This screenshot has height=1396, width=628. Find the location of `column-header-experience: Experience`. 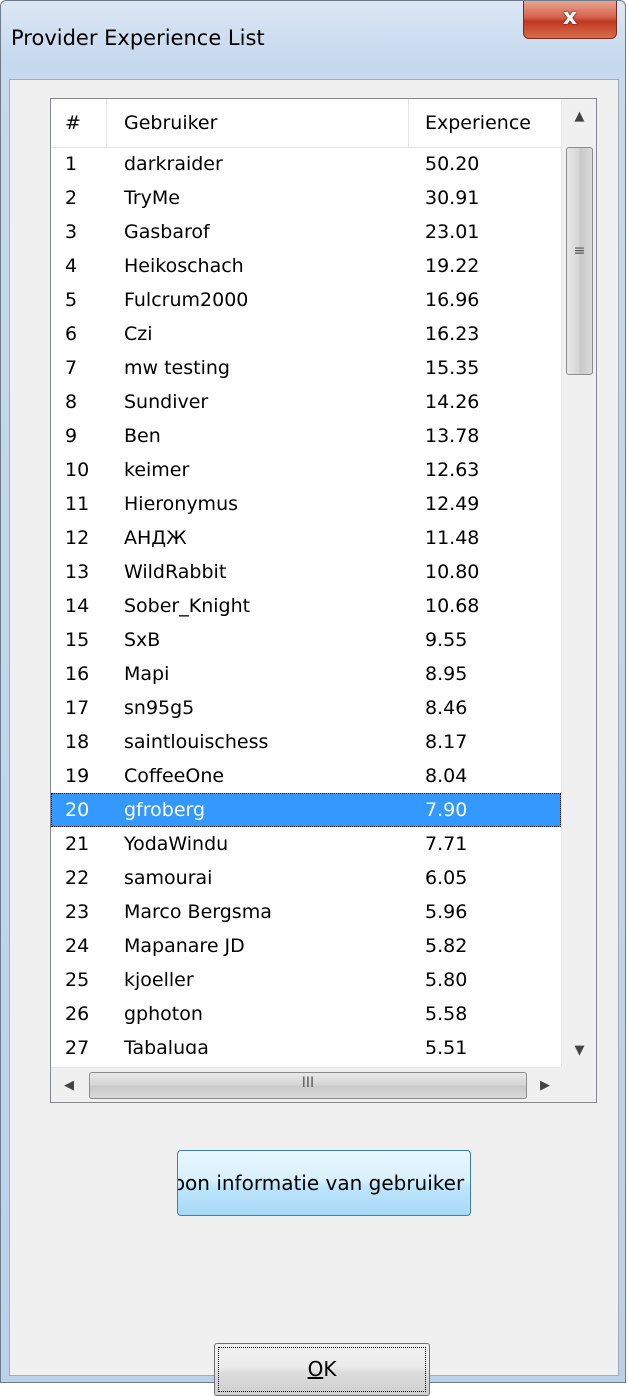

column-header-experience: Experience is located at coordinates (478, 123).